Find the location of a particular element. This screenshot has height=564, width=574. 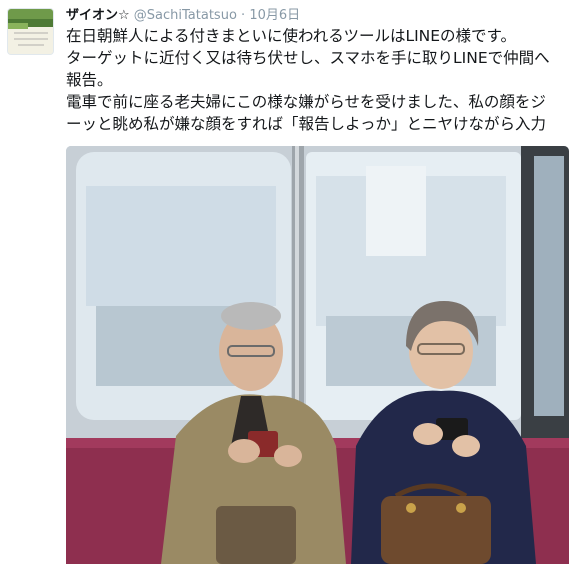

avatar is located at coordinates (30, 31).